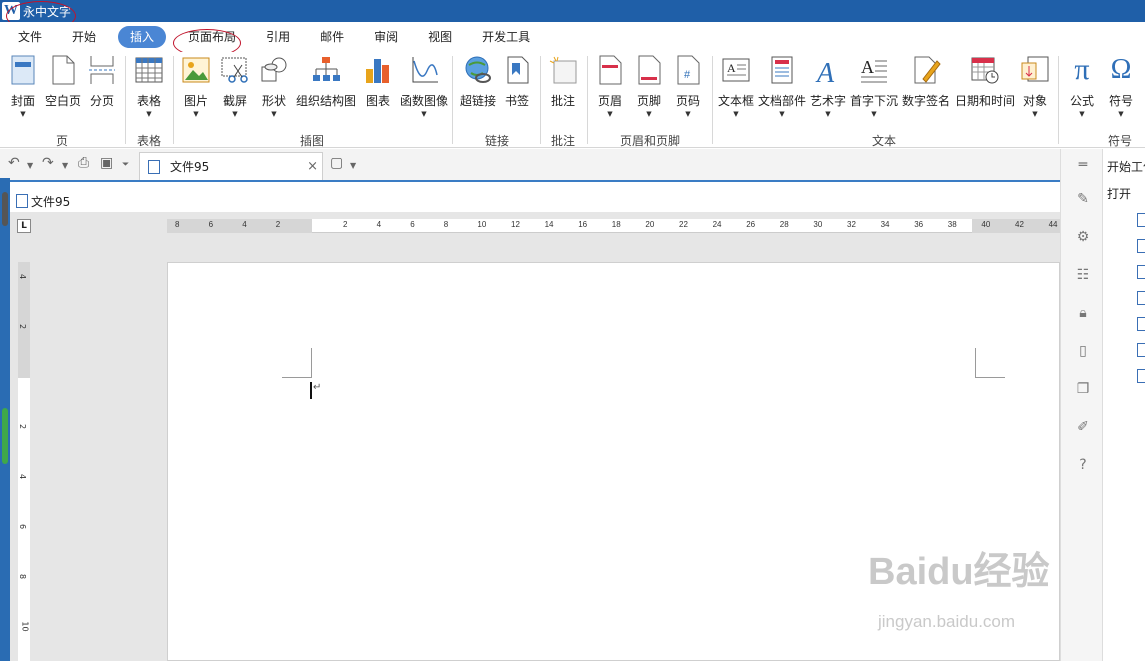 The image size is (1145, 661). I want to click on right-tool-strip: ═ ✎ ⚙ ☷ 🔒︎ ▯ ❐ ✐ ?, so click(1081, 405).